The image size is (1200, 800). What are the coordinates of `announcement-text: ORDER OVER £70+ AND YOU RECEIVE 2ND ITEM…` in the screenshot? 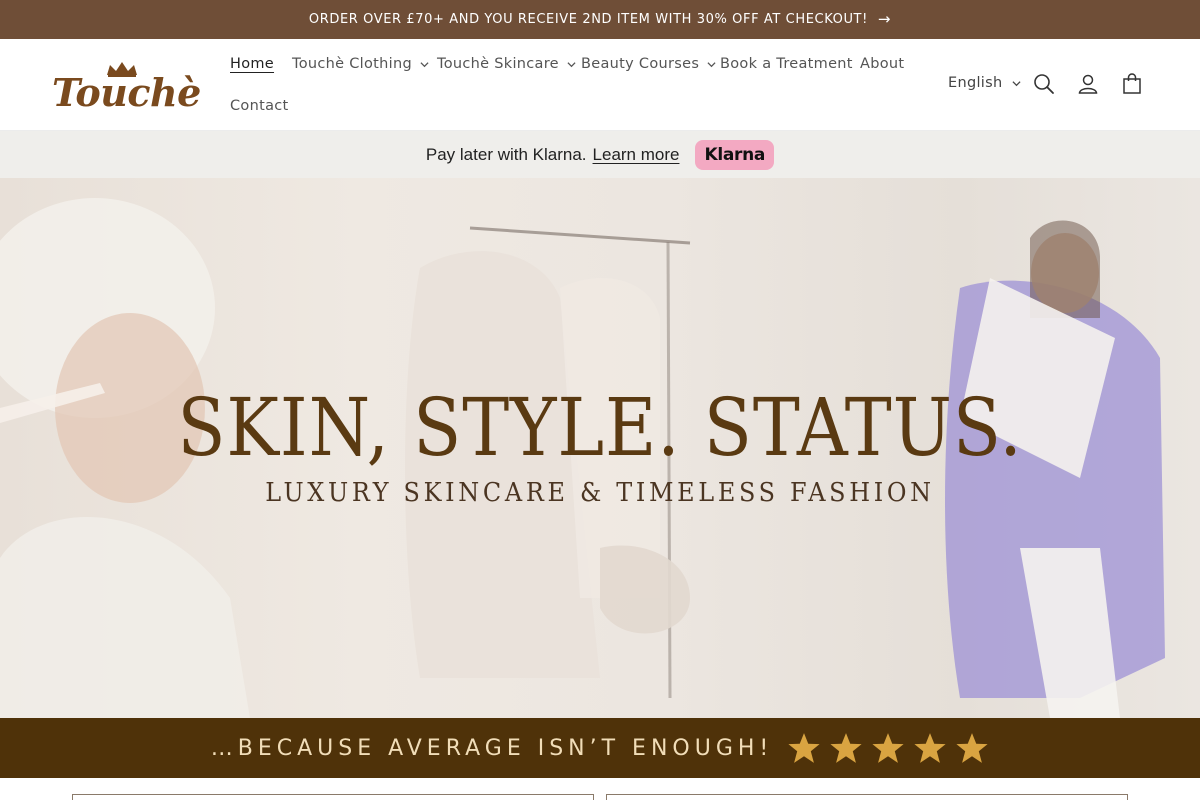 It's located at (588, 19).